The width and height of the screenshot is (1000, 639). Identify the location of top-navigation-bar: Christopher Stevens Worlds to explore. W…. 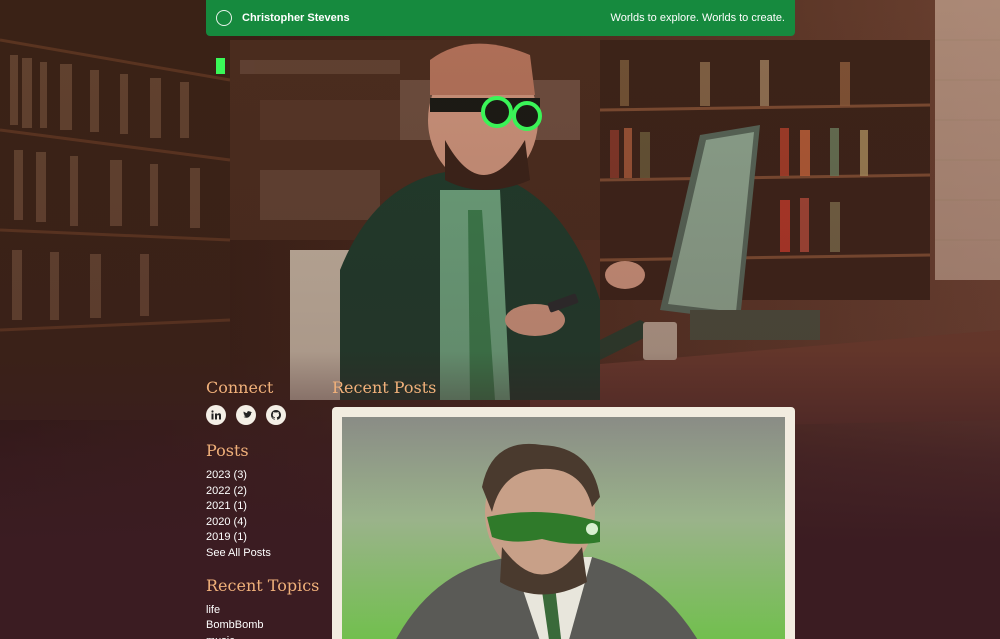
(500, 18).